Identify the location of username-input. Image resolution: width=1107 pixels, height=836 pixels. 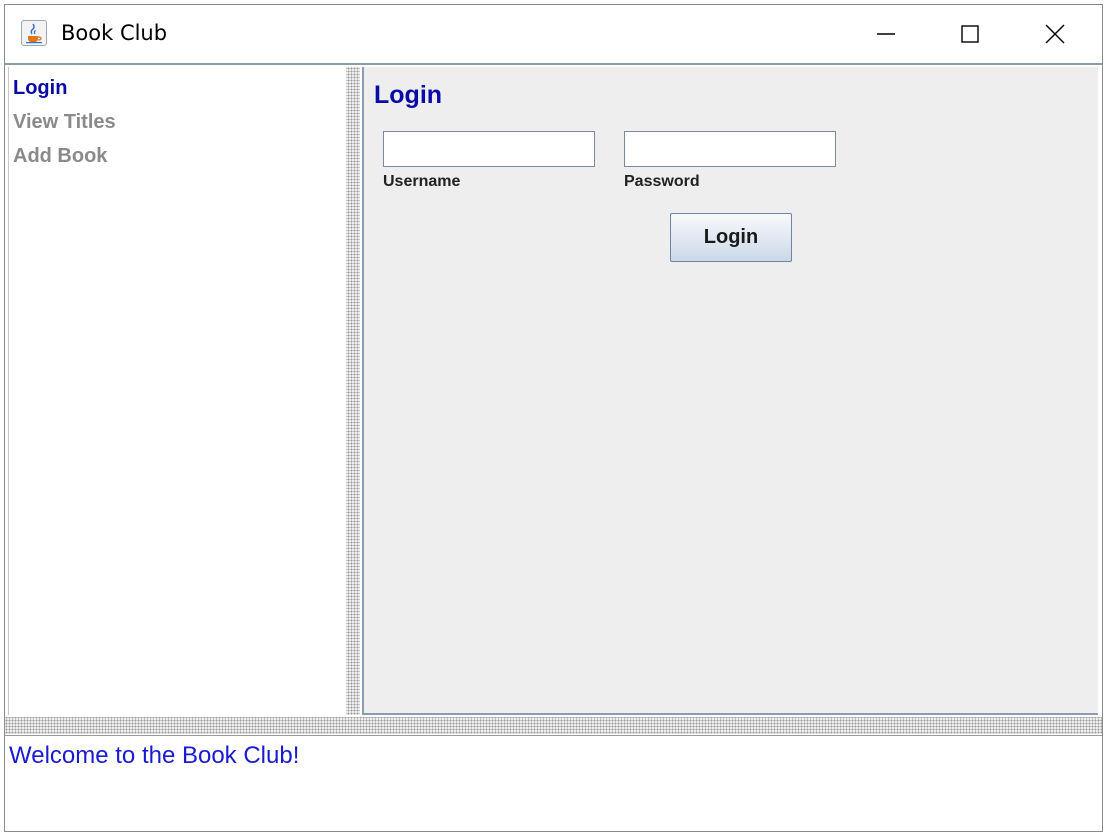
(489, 149).